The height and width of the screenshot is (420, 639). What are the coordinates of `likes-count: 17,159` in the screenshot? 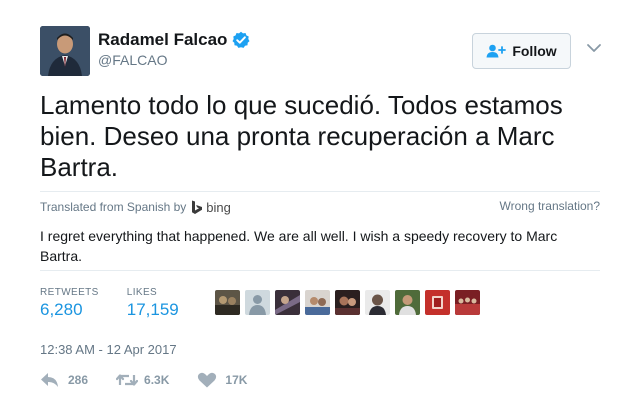 It's located at (152, 309).